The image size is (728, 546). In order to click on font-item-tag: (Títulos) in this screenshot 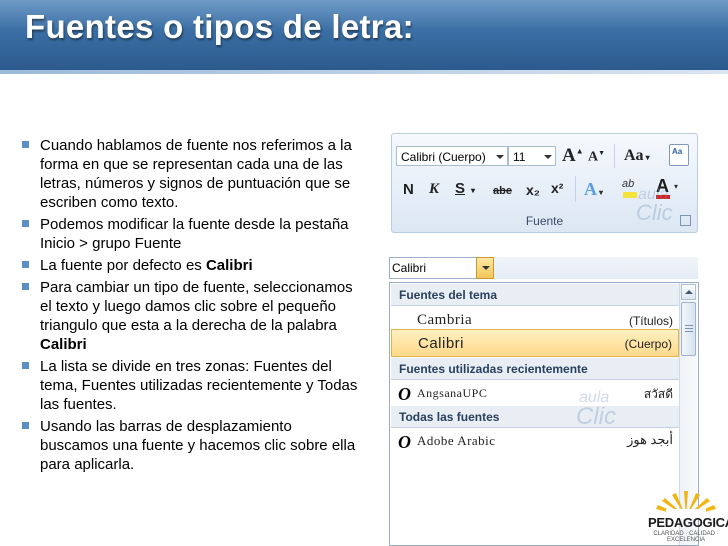, I will do `click(650, 321)`.